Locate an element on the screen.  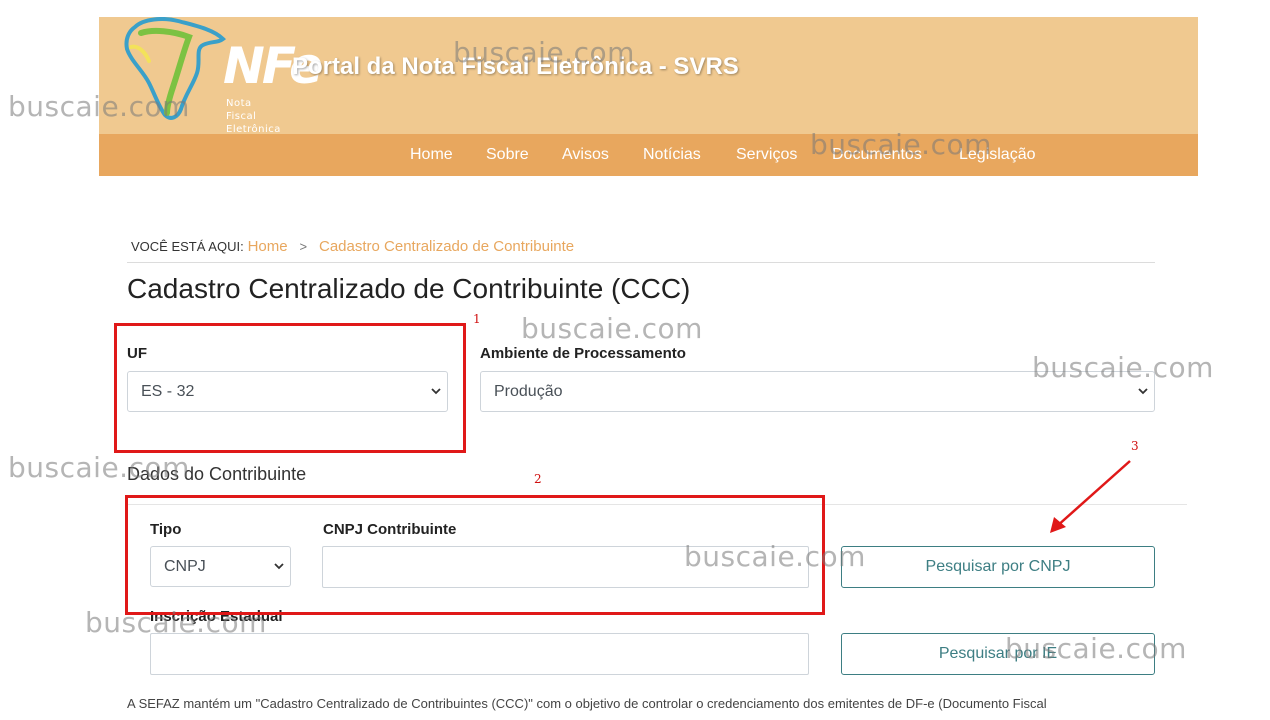
annotation-number-2: 2 is located at coordinates (538, 479).